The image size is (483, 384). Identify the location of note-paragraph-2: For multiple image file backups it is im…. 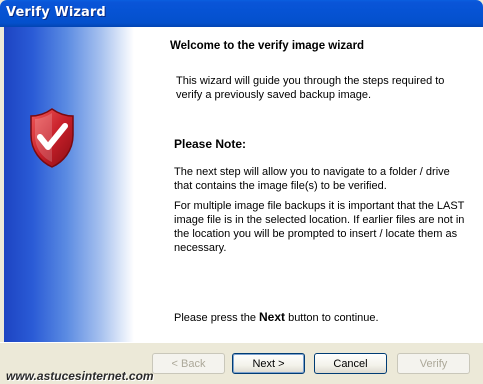
(319, 227).